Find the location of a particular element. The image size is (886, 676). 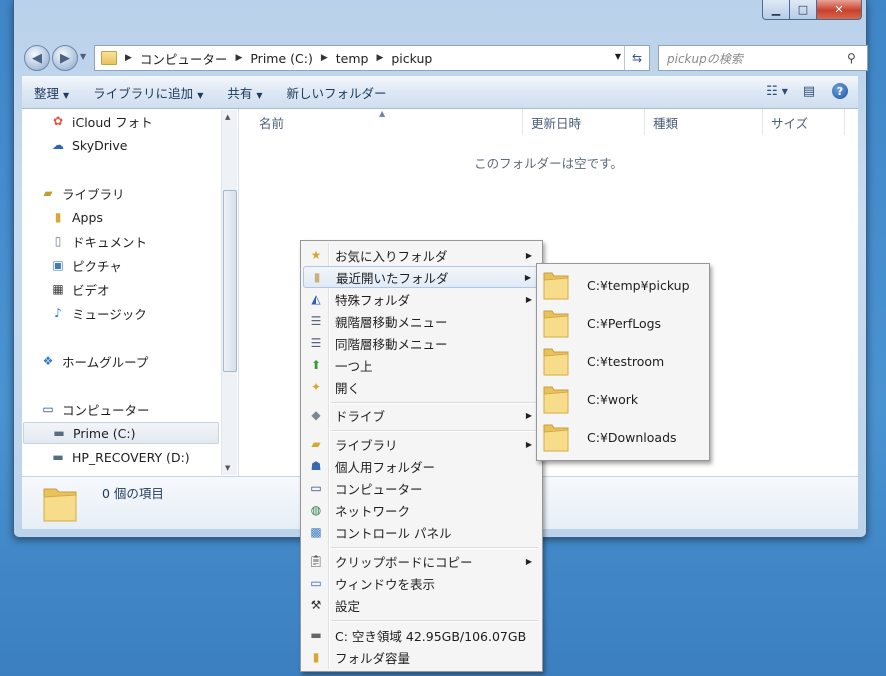

drive-icon: ▬ is located at coordinates (316, 635).